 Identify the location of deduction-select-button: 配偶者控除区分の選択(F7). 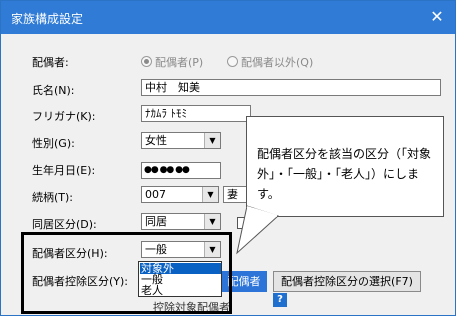
(347, 281).